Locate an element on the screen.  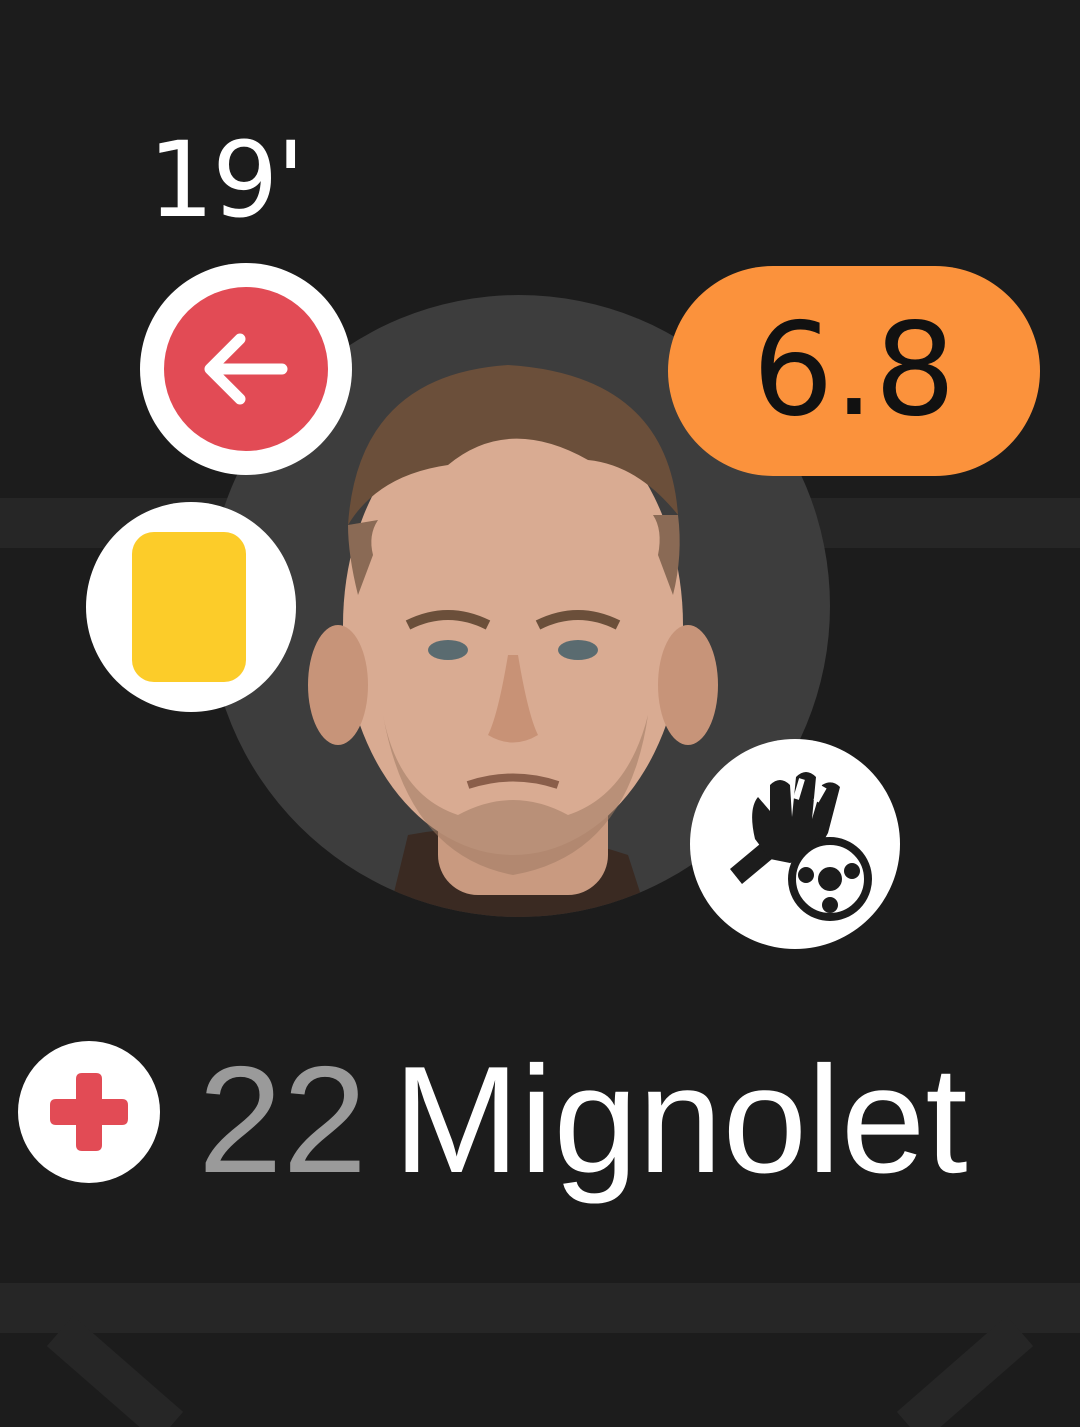
goalkeeper-save-badge is located at coordinates (795, 844).